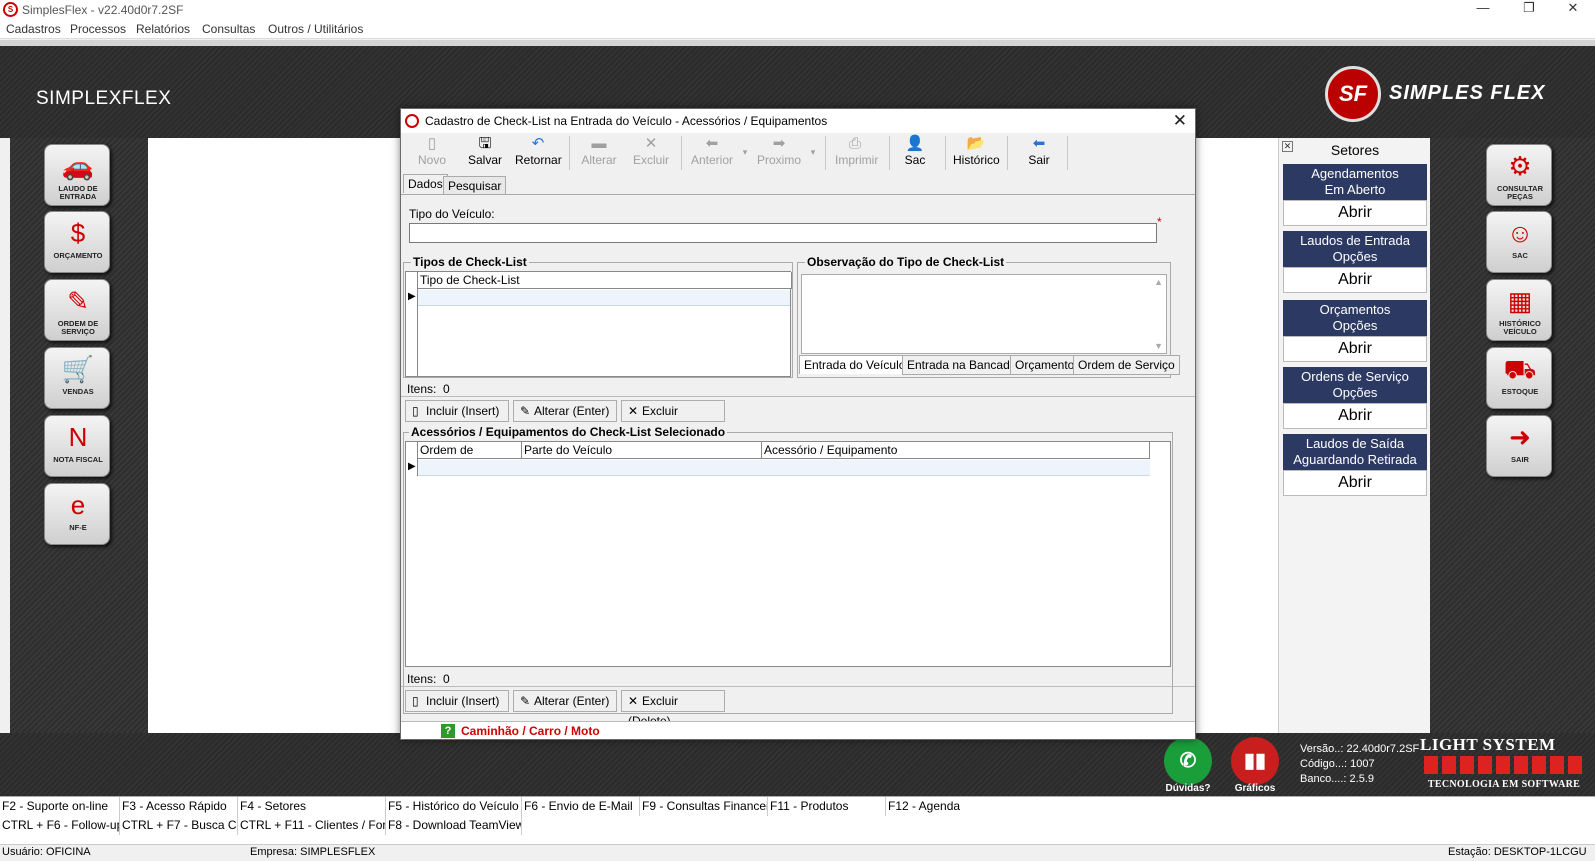  What do you see at coordinates (651, 153) in the screenshot?
I see `excluir-button: ✕ Excluir` at bounding box center [651, 153].